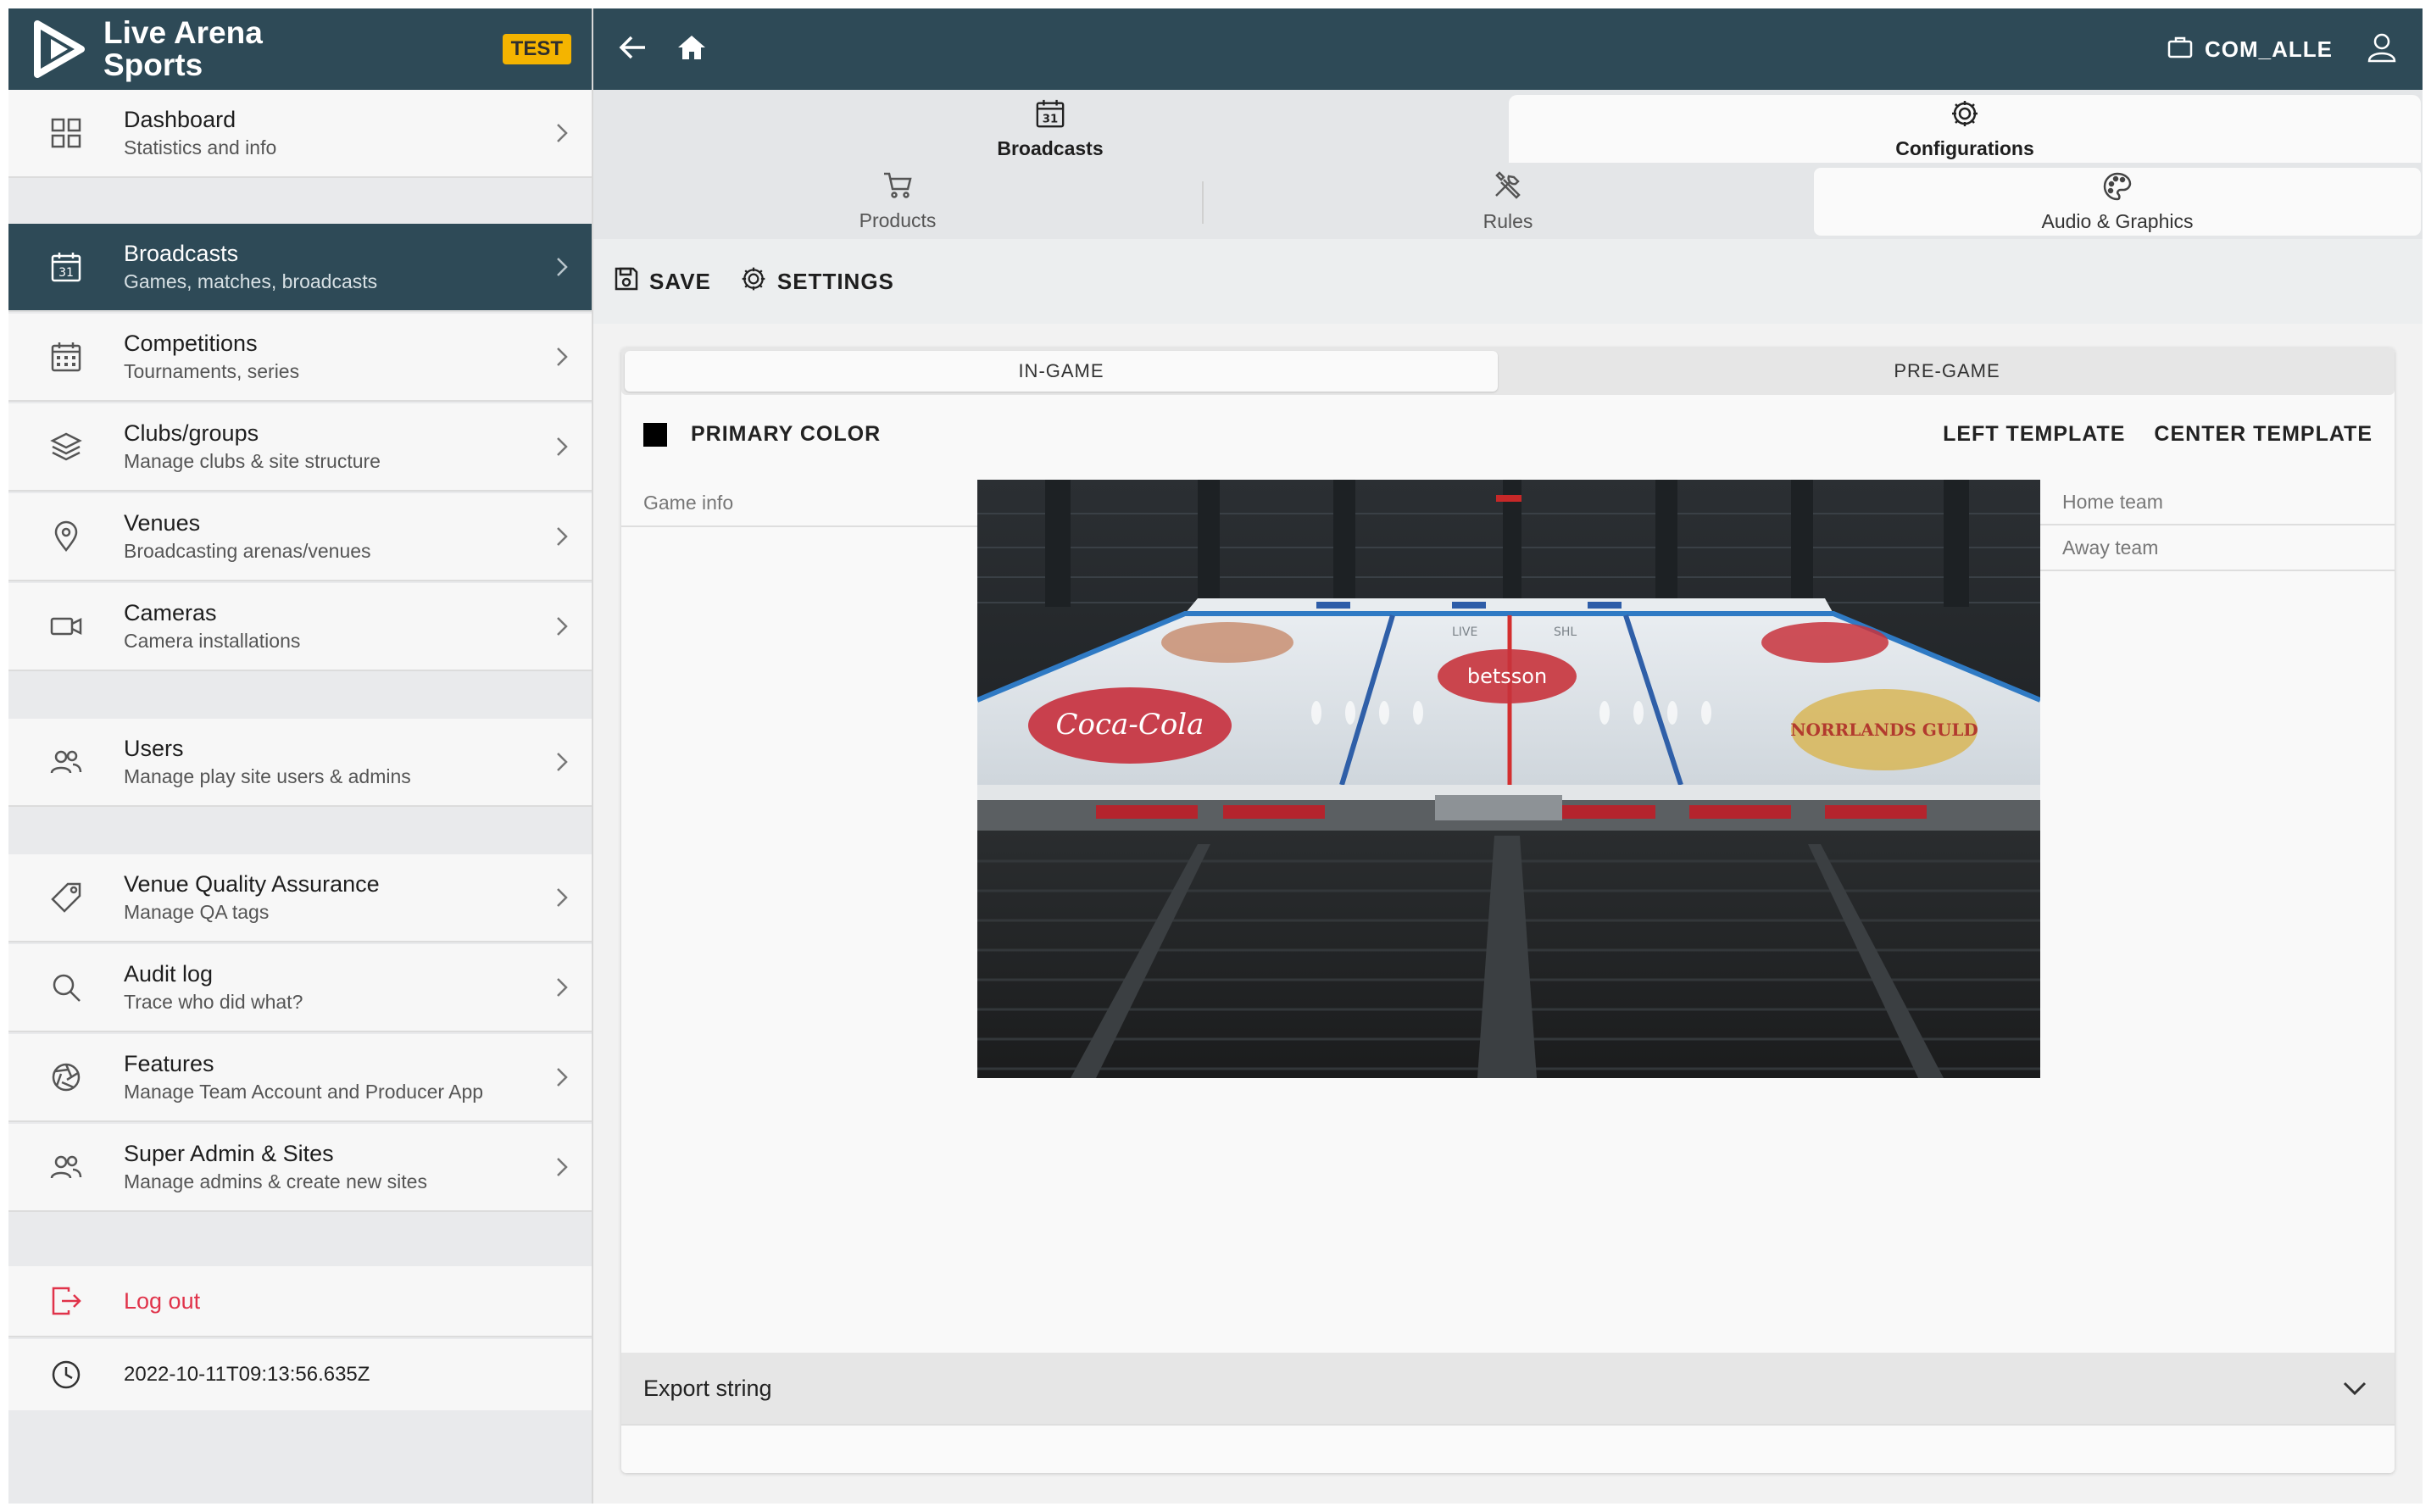  I want to click on sidebar-item-venues: Venues Broadcasting arenas/venues, so click(300, 537).